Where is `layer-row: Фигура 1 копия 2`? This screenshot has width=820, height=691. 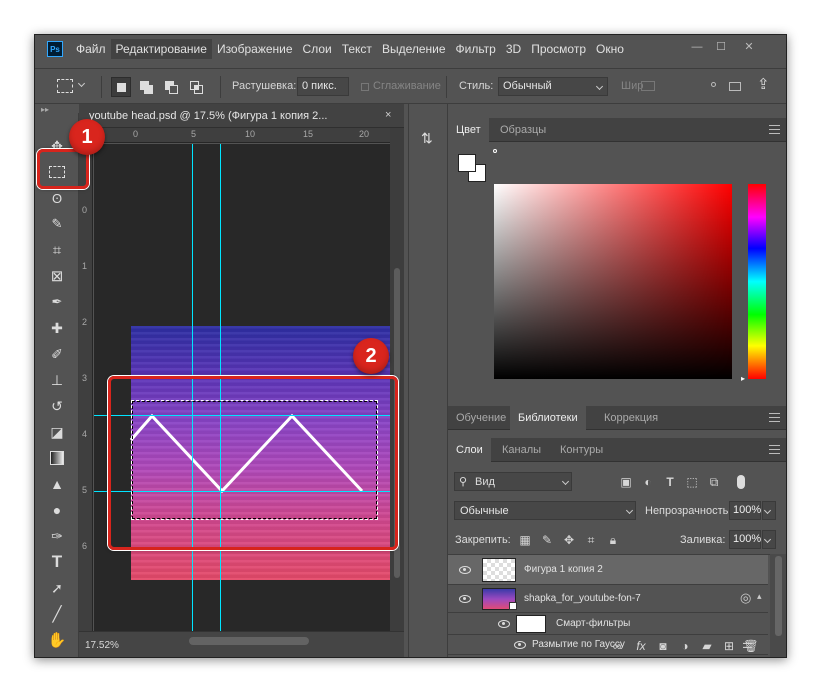 layer-row: Фигура 1 копия 2 is located at coordinates (608, 570).